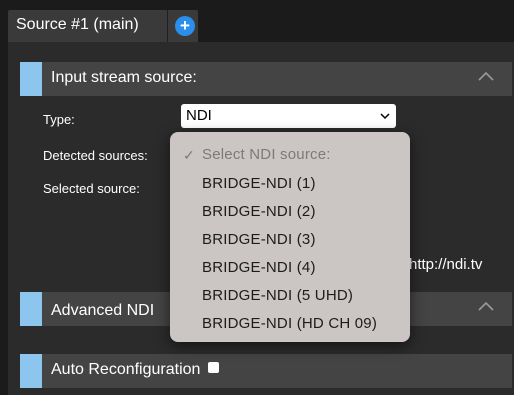 This screenshot has height=395, width=514. Describe the element at coordinates (257, 26) in the screenshot. I see `tab-bar: Source #1 (main) +` at that location.